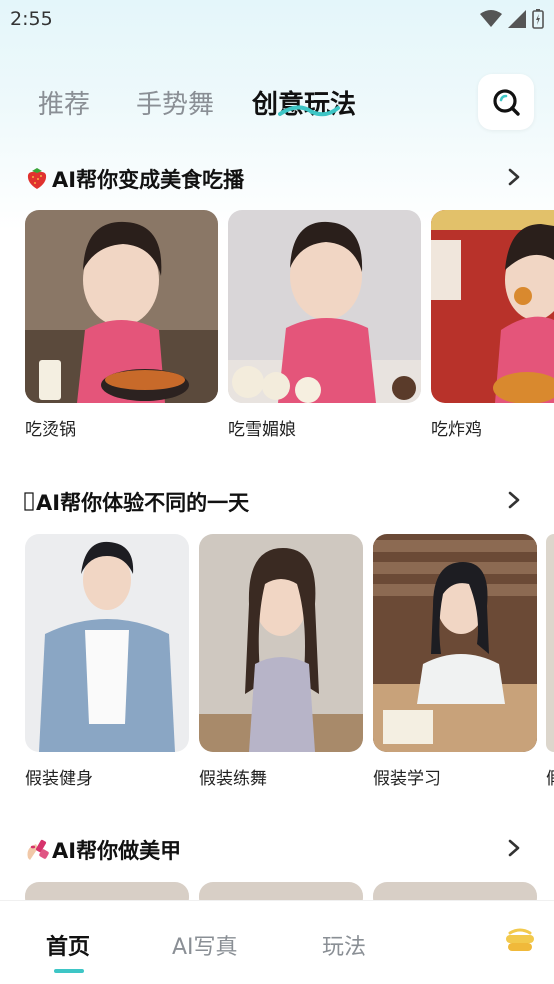  Describe the element at coordinates (538, 19) in the screenshot. I see `battery-icon` at that location.